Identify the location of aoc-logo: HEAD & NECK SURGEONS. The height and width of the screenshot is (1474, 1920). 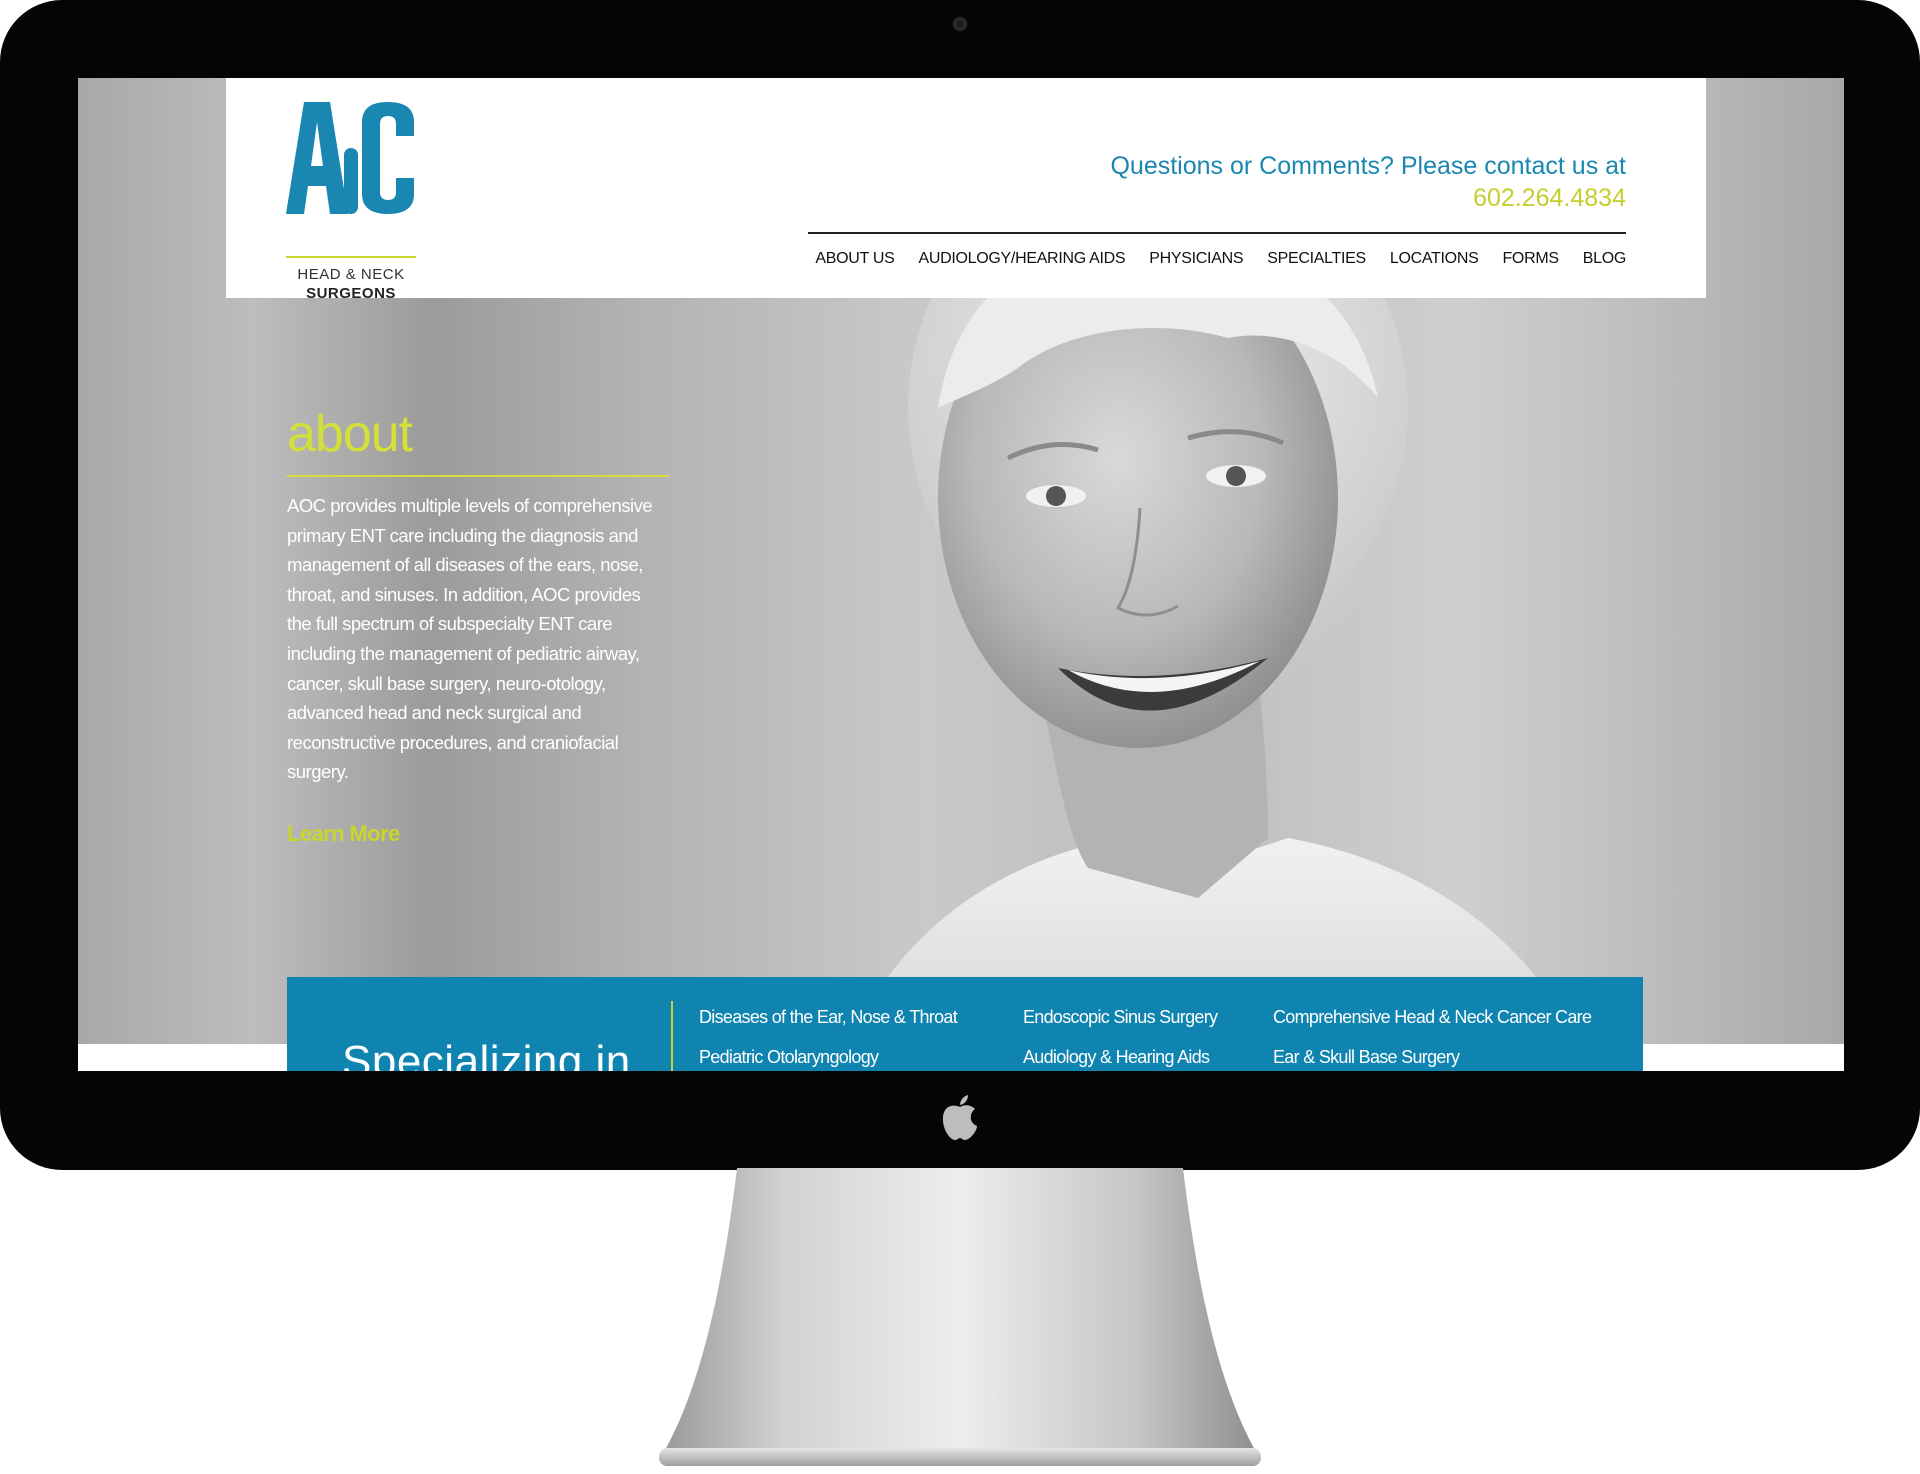
(351, 202).